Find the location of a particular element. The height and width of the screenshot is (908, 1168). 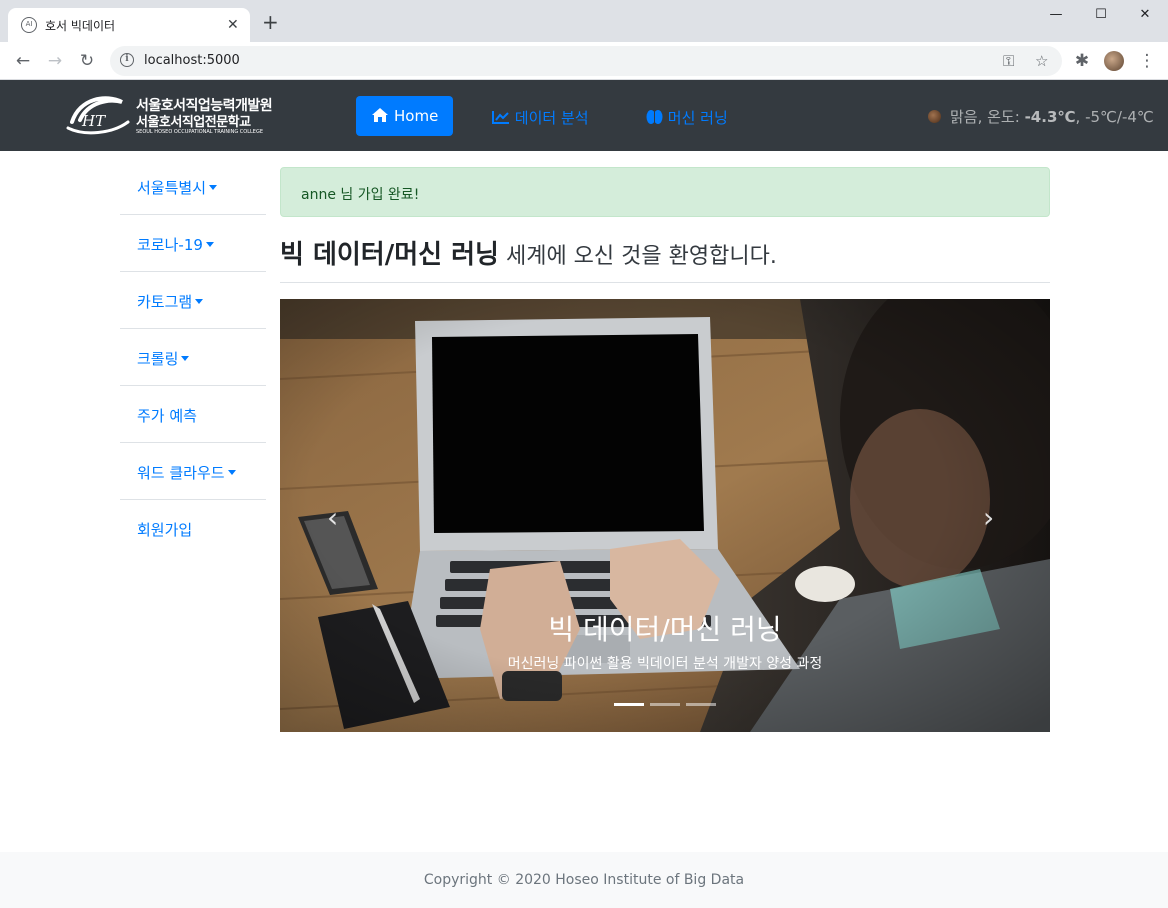

sidebar-item-label: 워드 클라우드 is located at coordinates (181, 473).